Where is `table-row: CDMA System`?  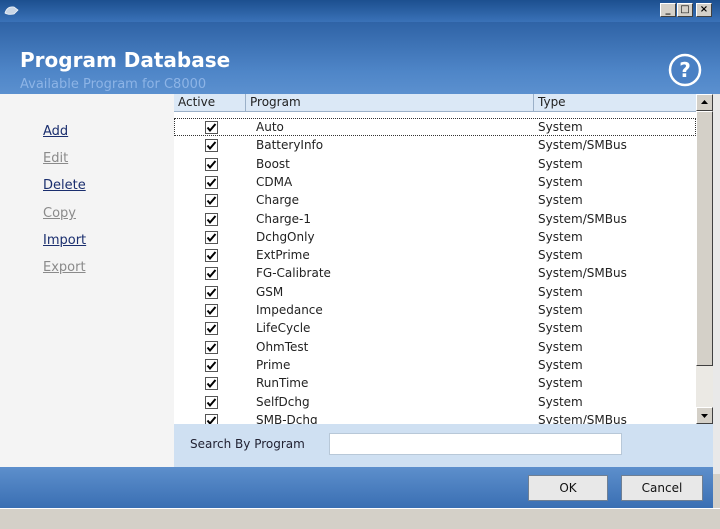
table-row: CDMA System is located at coordinates (435, 182).